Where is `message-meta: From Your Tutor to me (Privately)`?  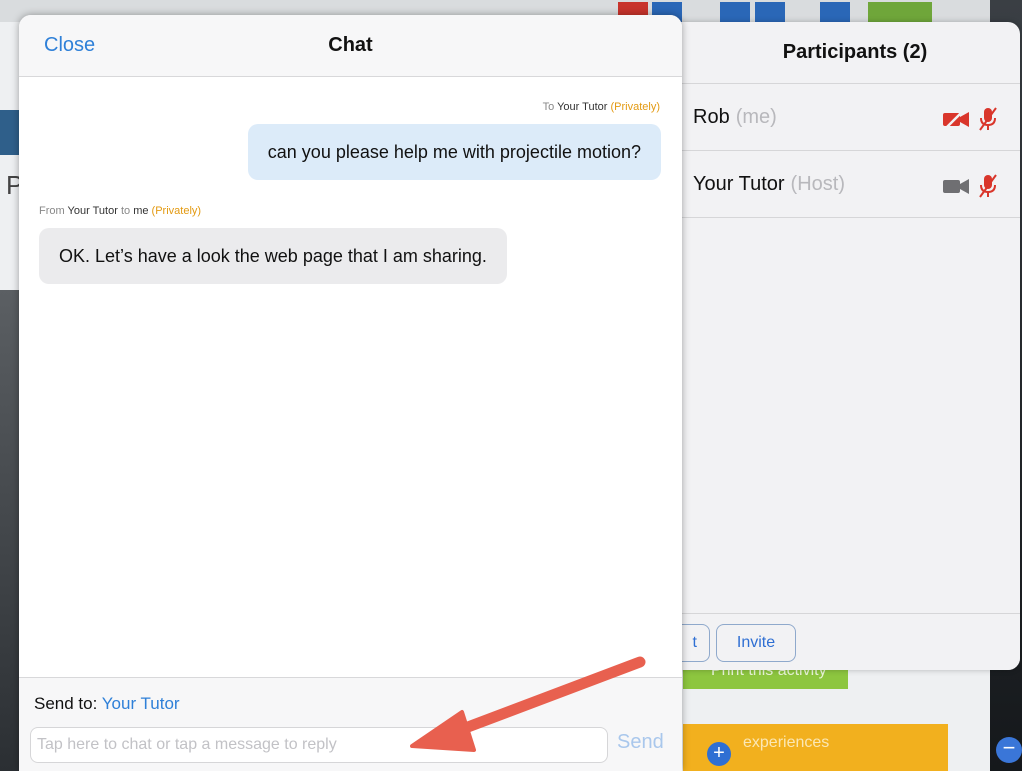
message-meta: From Your Tutor to me (Privately) is located at coordinates (120, 211).